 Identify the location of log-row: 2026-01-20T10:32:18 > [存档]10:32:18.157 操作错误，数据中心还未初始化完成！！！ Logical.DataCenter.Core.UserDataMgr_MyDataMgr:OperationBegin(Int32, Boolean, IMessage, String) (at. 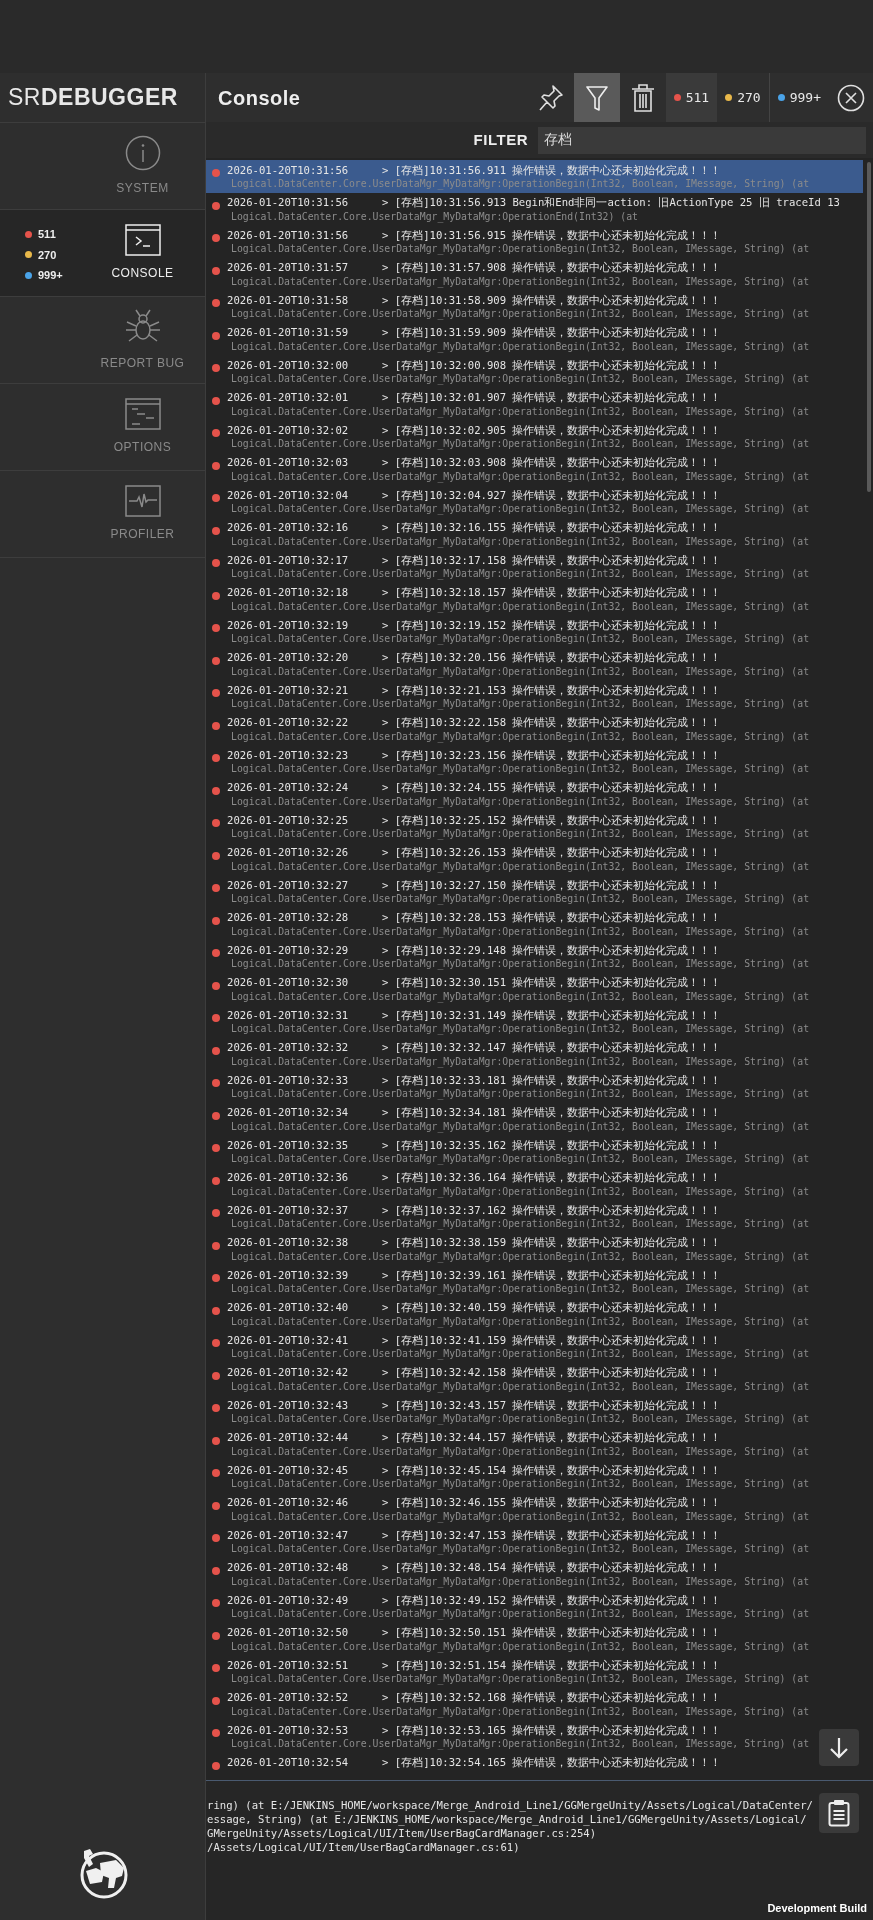
(534, 598).